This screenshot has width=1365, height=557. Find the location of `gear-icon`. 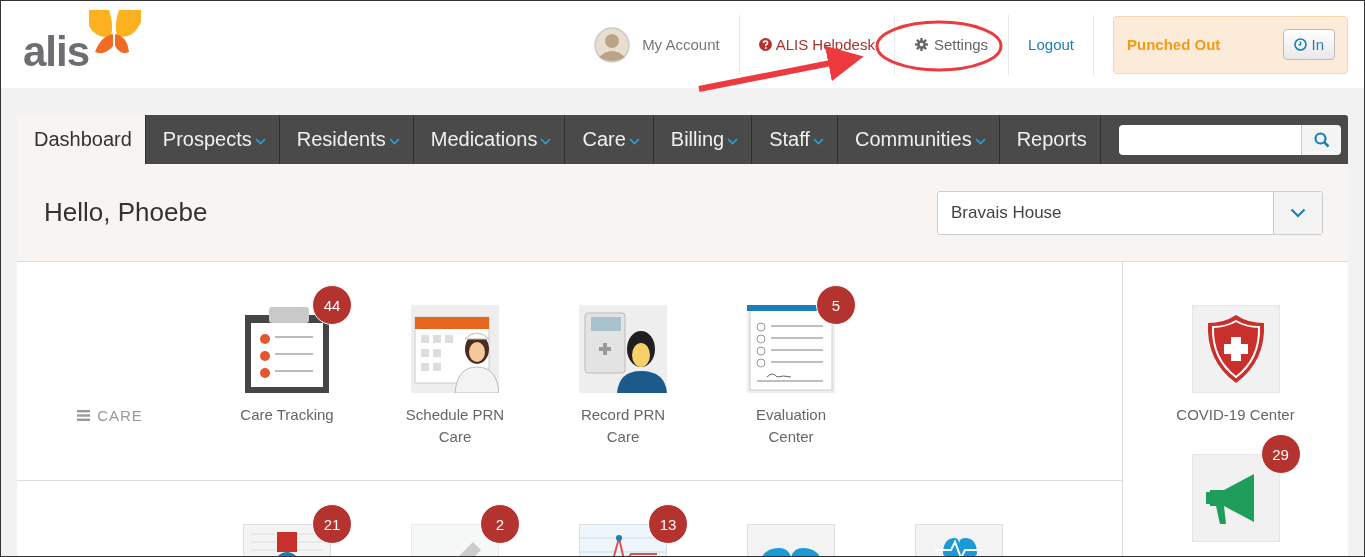

gear-icon is located at coordinates (921, 44).